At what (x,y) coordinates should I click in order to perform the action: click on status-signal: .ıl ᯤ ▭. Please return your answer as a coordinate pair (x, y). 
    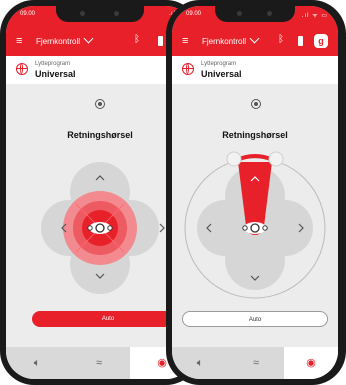
    Looking at the image, I should click on (314, 16).